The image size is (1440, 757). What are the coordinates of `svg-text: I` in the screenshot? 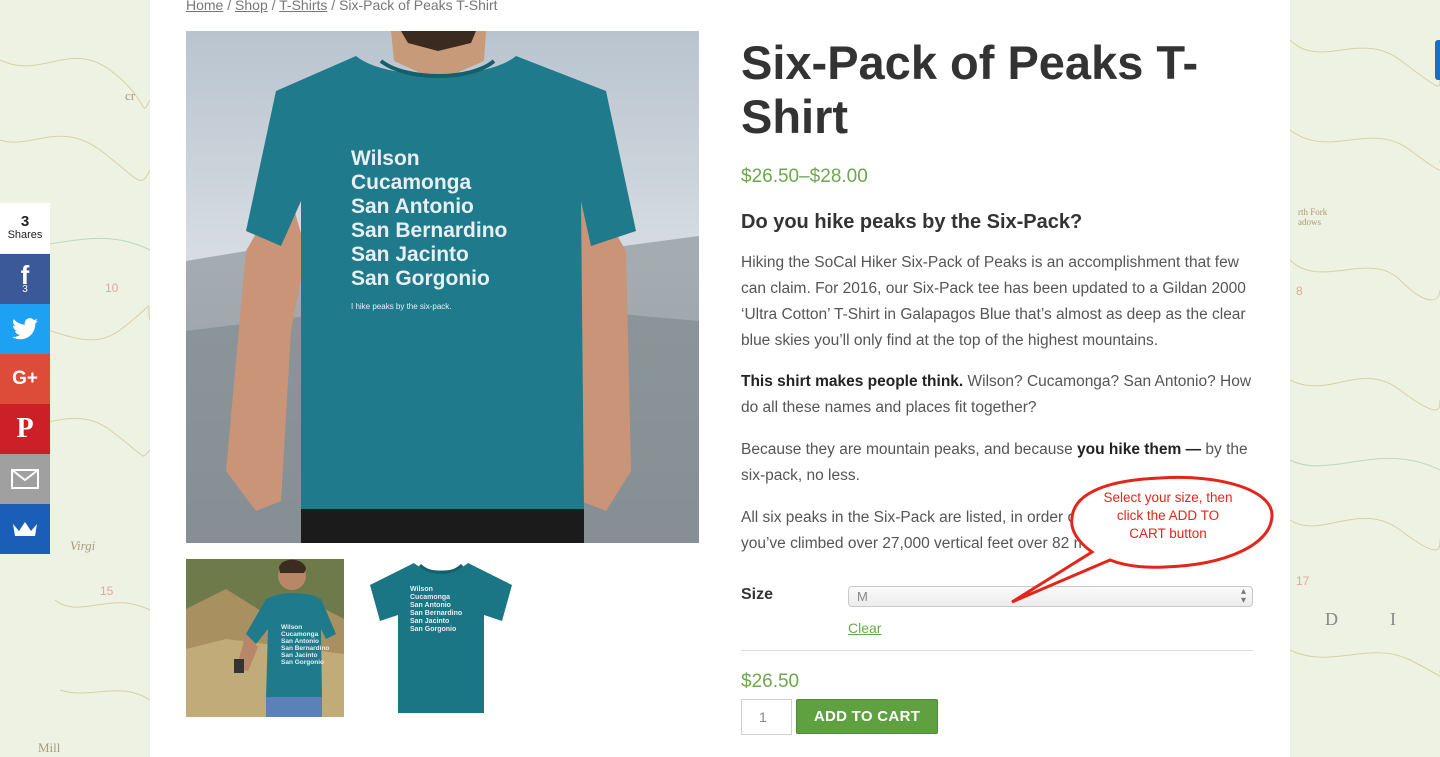 It's located at (1393, 619).